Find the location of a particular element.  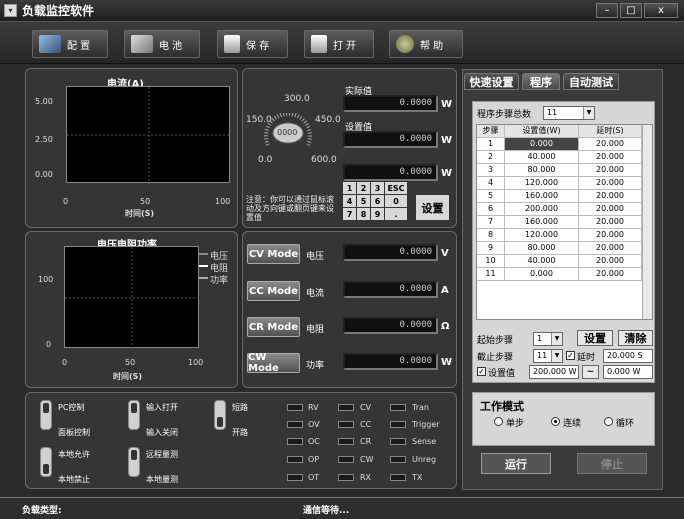

delay-checkbox: ✓ is located at coordinates (570, 355).